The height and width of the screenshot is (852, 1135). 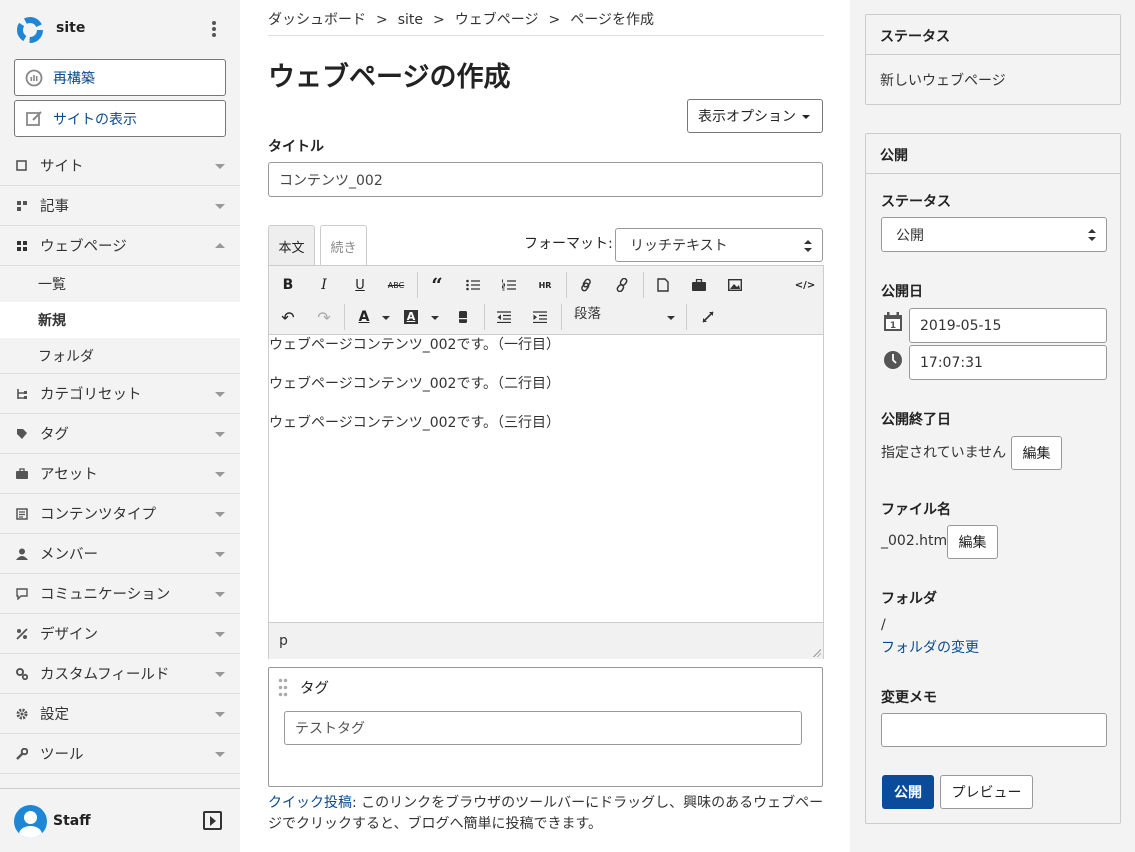 What do you see at coordinates (212, 820) in the screenshot?
I see `collapse-sidebar-icon` at bounding box center [212, 820].